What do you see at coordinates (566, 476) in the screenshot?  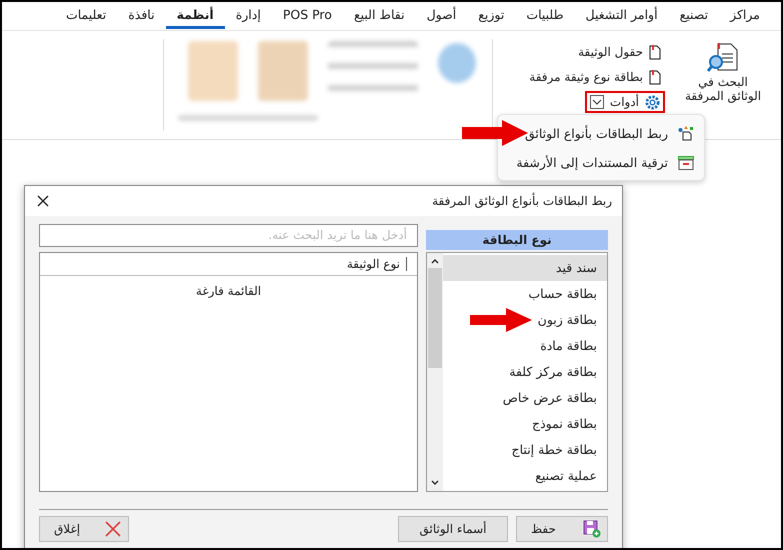 I see `list-item-label: عملية تصنيع` at bounding box center [566, 476].